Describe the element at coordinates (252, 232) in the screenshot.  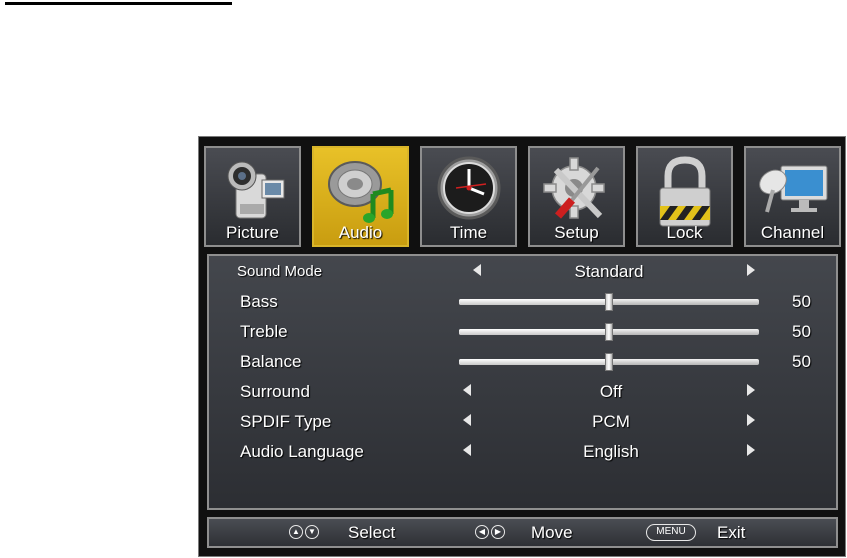
I see `tab-label: Picture` at that location.